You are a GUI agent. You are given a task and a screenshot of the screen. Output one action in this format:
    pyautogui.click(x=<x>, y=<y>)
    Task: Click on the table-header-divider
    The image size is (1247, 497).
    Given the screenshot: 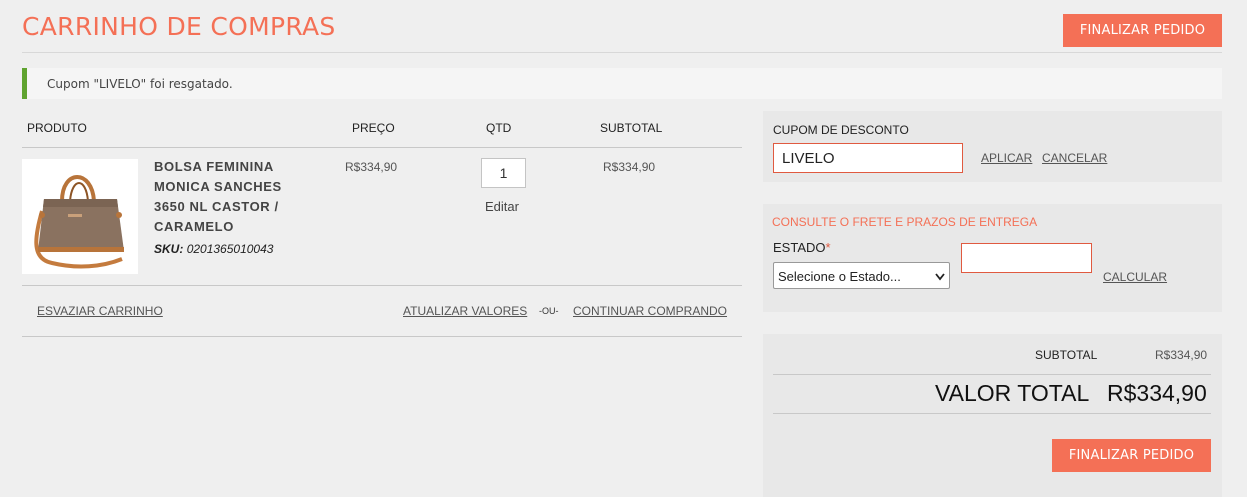 What is the action you would take?
    pyautogui.click(x=382, y=147)
    